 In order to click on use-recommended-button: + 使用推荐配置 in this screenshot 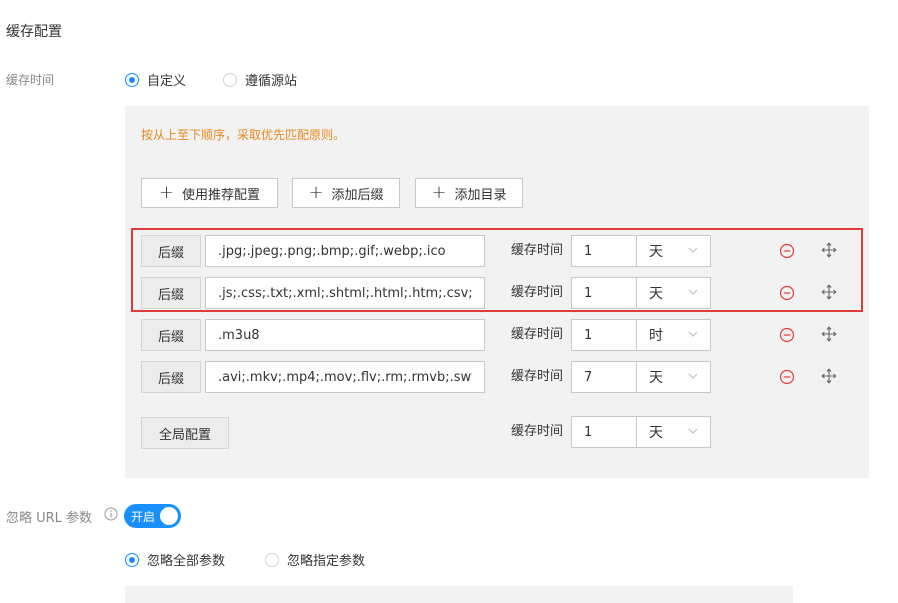, I will do `click(209, 193)`.